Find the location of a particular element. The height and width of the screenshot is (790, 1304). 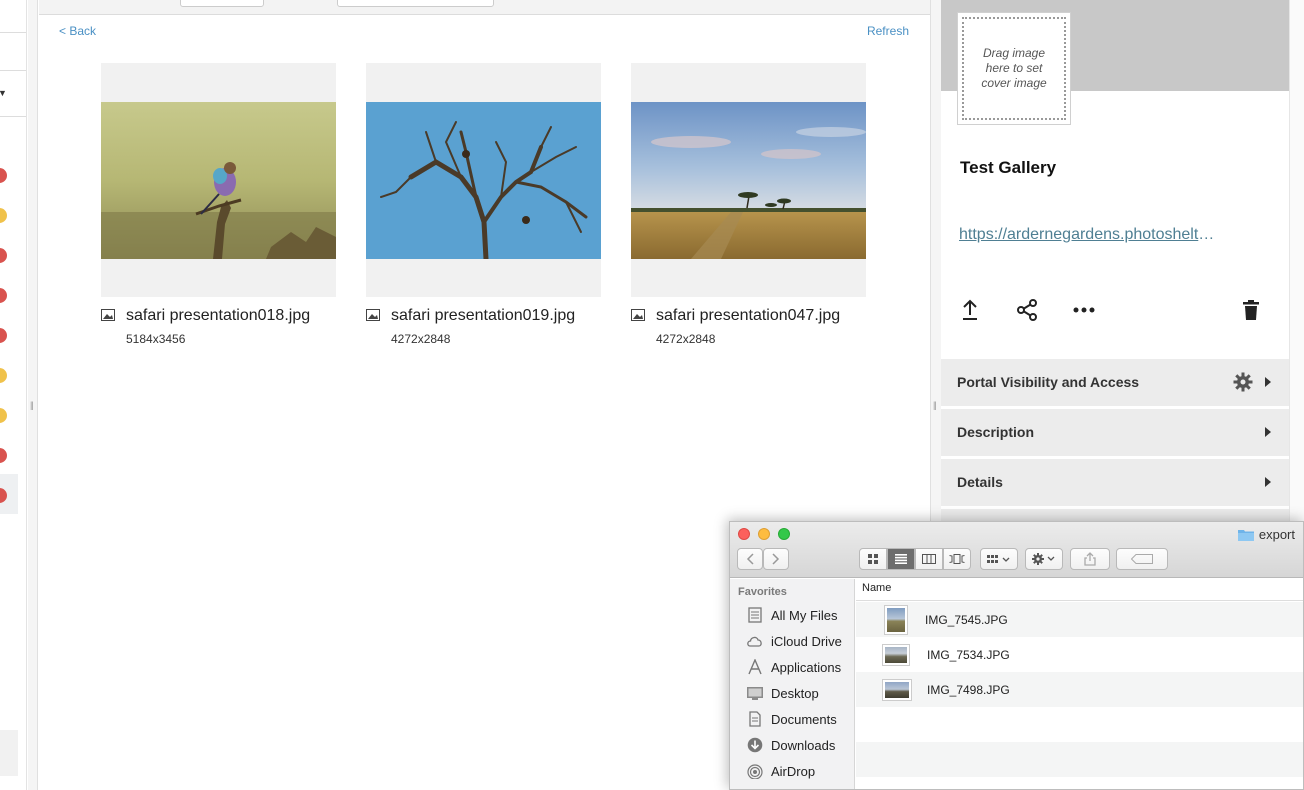

tag-icon is located at coordinates (1142, 559).